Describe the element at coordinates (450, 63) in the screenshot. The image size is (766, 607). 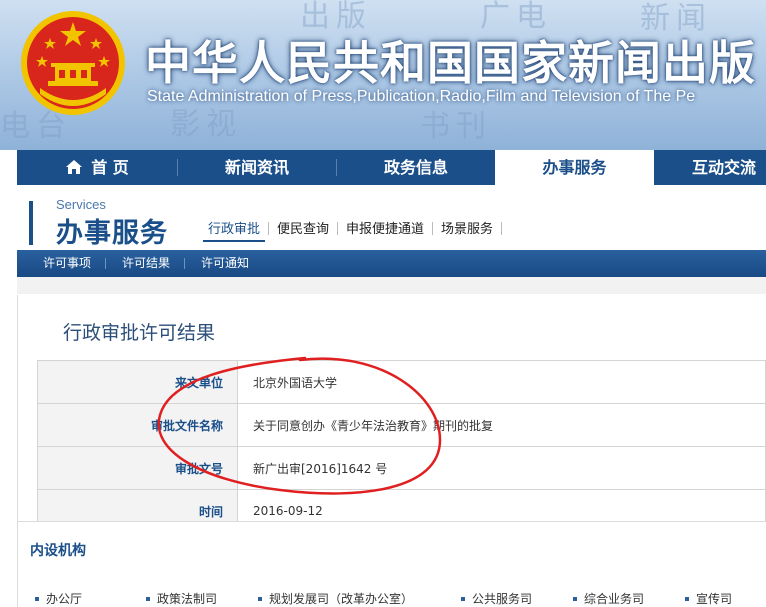
I see `site-title: 中华人民共和国国家新闻出版` at that location.